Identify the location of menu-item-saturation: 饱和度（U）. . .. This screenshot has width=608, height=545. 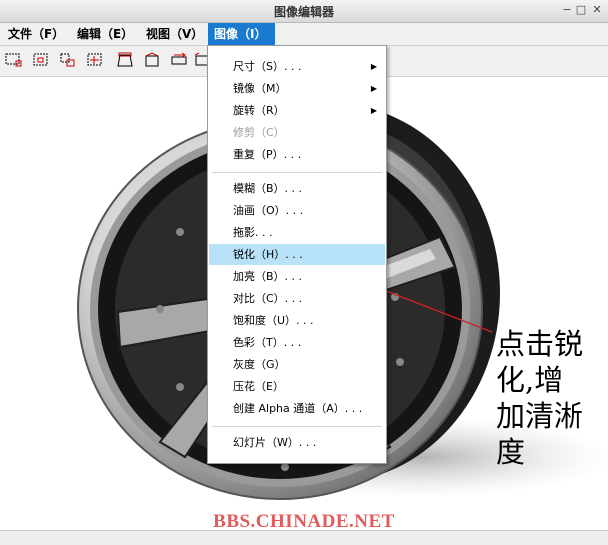
(297, 320).